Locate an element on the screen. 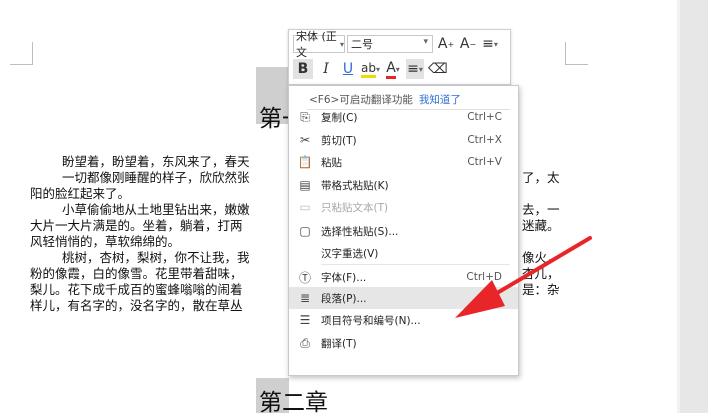  red-arrow-annotation is located at coordinates (523, 277).